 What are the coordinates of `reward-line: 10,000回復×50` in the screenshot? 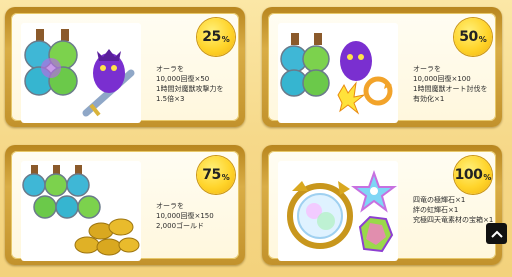 It's located at (183, 79).